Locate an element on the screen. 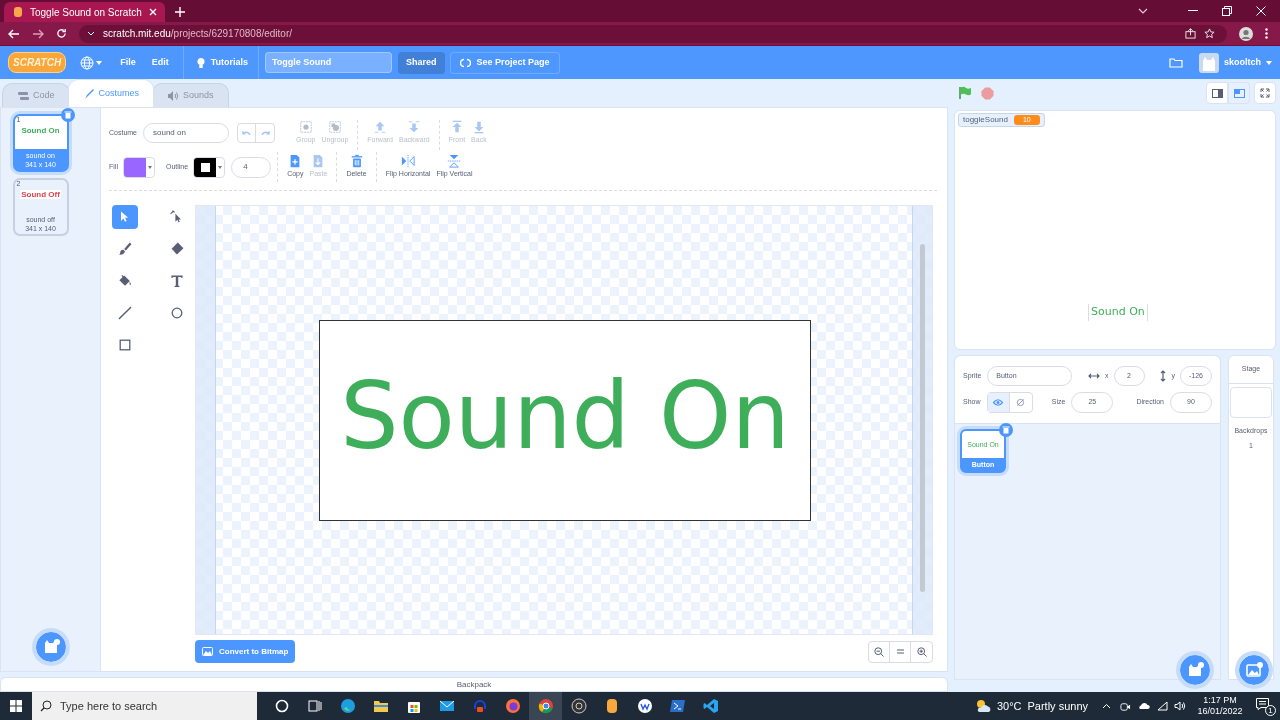  clock-time: 1:17 PM is located at coordinates (1220, 700).